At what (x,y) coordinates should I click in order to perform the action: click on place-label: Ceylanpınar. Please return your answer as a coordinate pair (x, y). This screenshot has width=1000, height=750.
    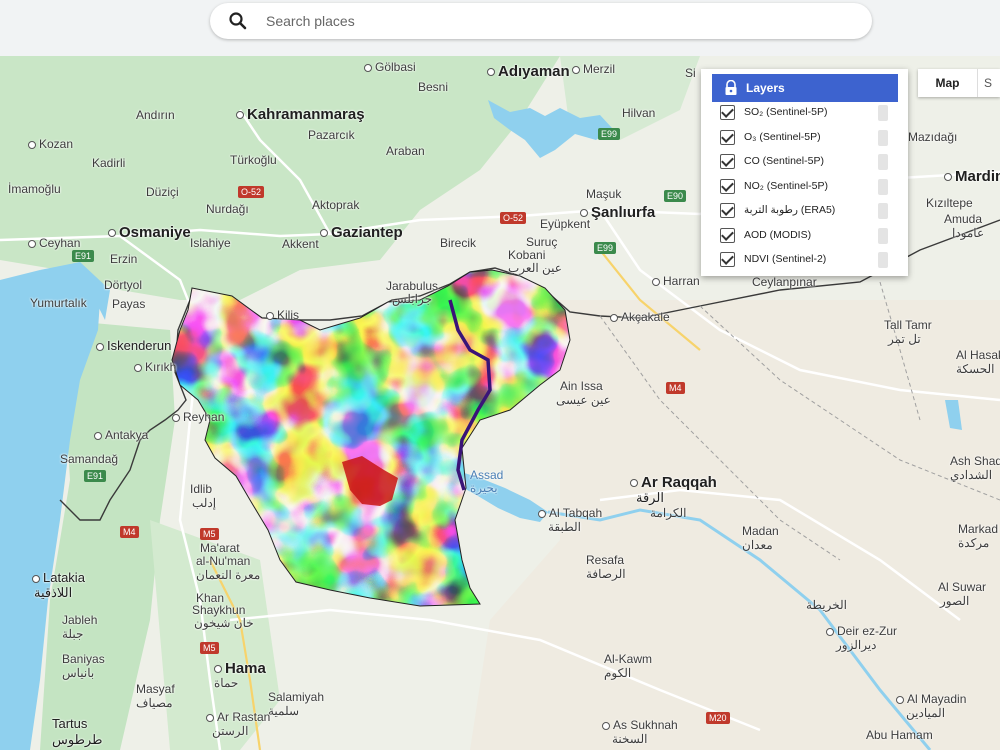
    Looking at the image, I should click on (784, 282).